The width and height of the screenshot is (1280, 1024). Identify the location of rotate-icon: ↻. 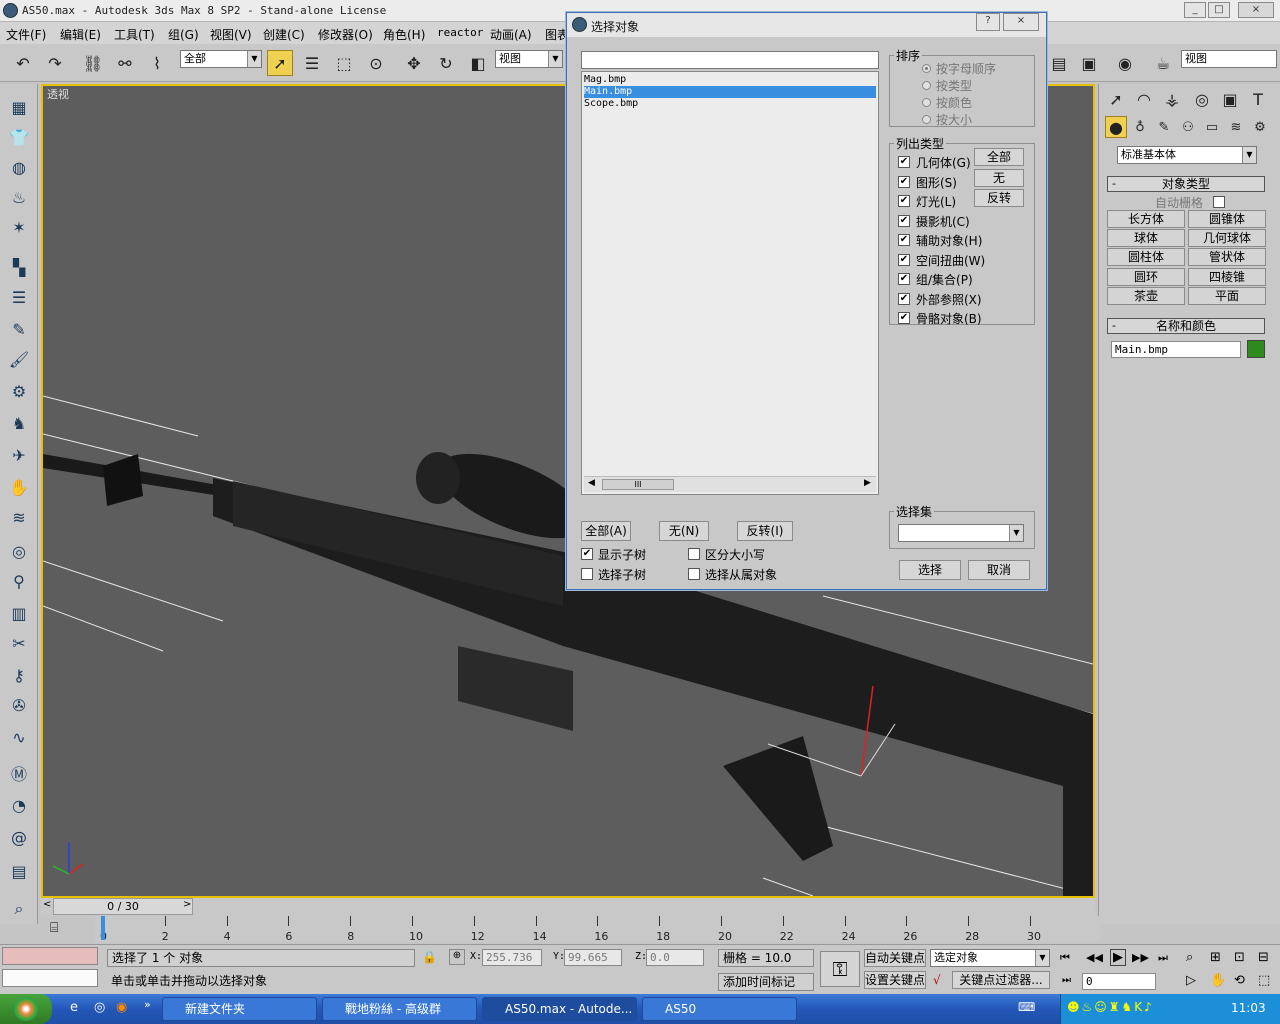
(446, 63).